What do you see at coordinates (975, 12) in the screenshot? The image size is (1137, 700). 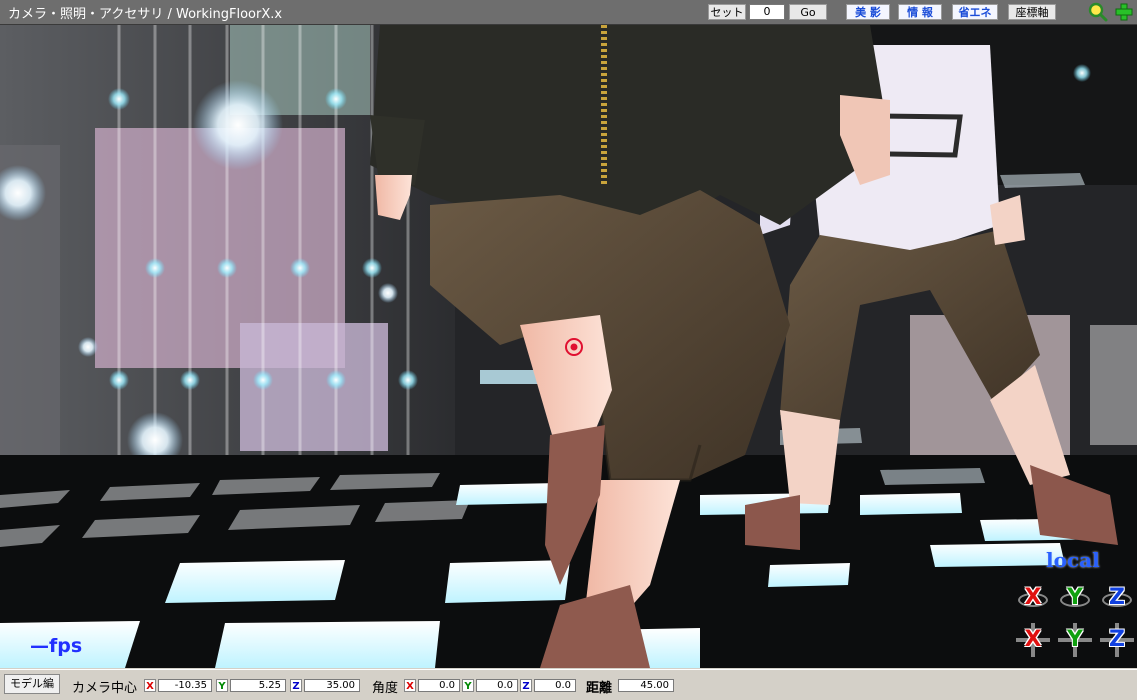 I see `power-save-toggle: 省エネ` at bounding box center [975, 12].